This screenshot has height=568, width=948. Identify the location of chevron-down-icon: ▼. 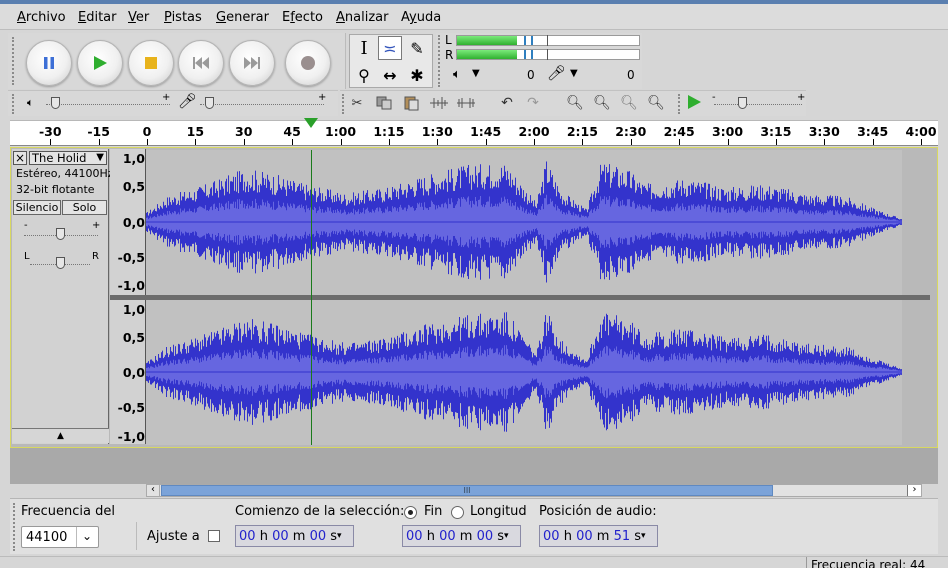
(100, 157).